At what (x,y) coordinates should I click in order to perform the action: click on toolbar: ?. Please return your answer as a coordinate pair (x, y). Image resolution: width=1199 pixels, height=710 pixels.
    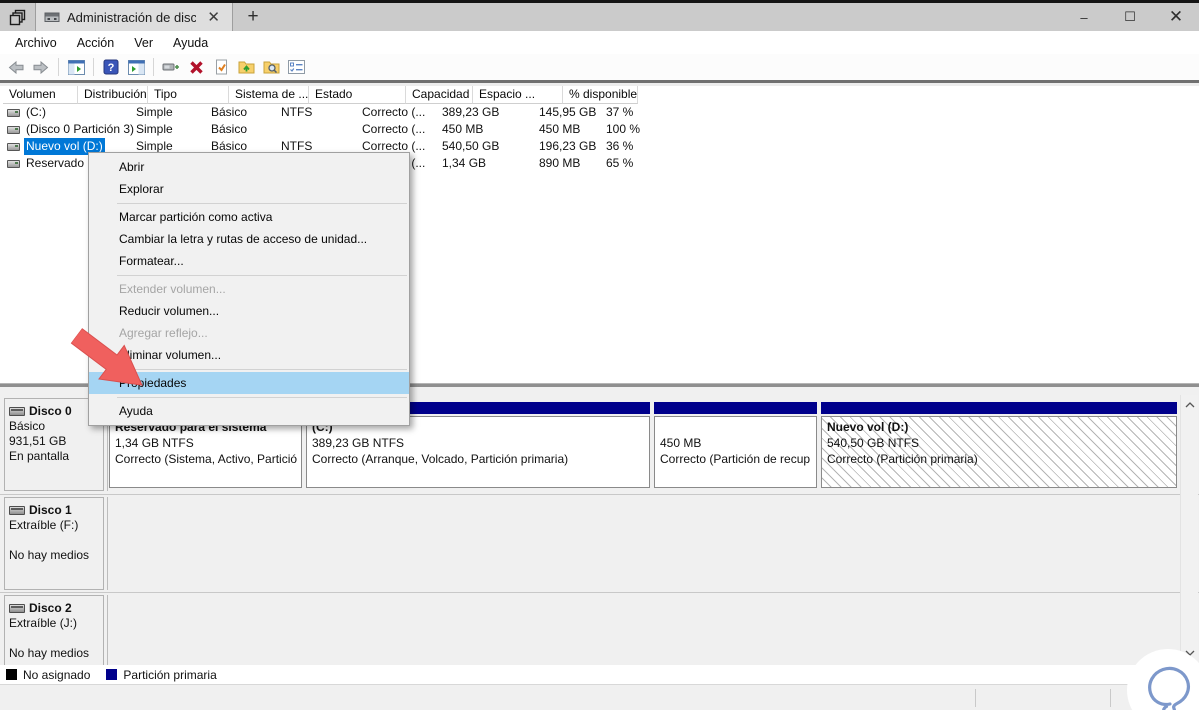
    Looking at the image, I should click on (599, 67).